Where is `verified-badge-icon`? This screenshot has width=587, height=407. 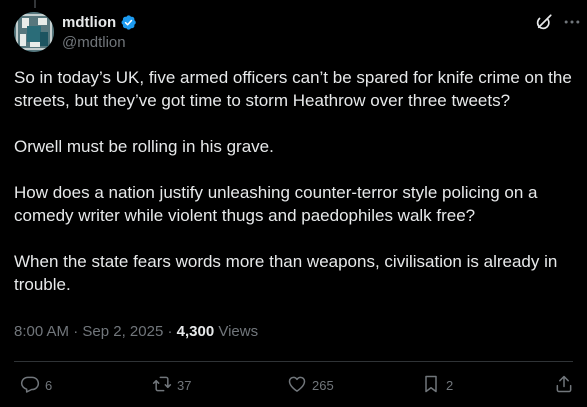 verified-badge-icon is located at coordinates (128, 22).